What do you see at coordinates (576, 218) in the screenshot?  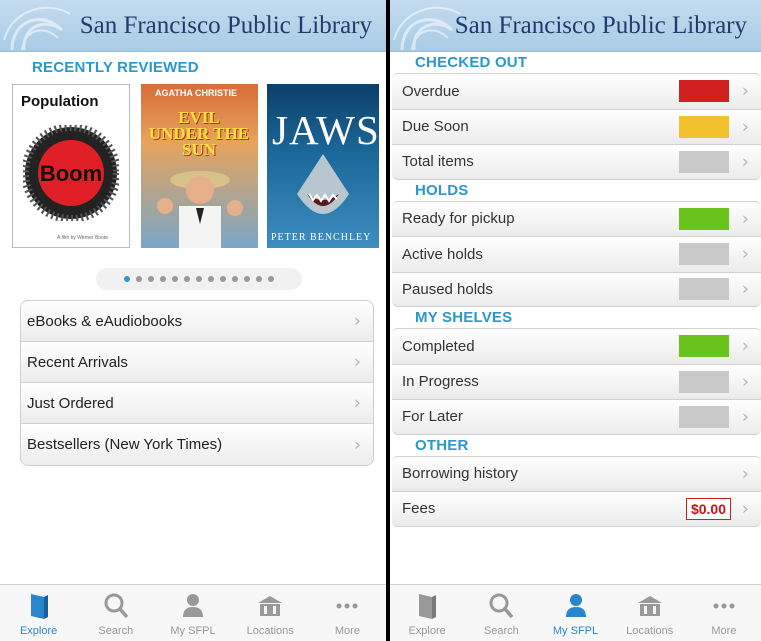 I see `row-ready-for-pickup: Ready for pickup ›` at bounding box center [576, 218].